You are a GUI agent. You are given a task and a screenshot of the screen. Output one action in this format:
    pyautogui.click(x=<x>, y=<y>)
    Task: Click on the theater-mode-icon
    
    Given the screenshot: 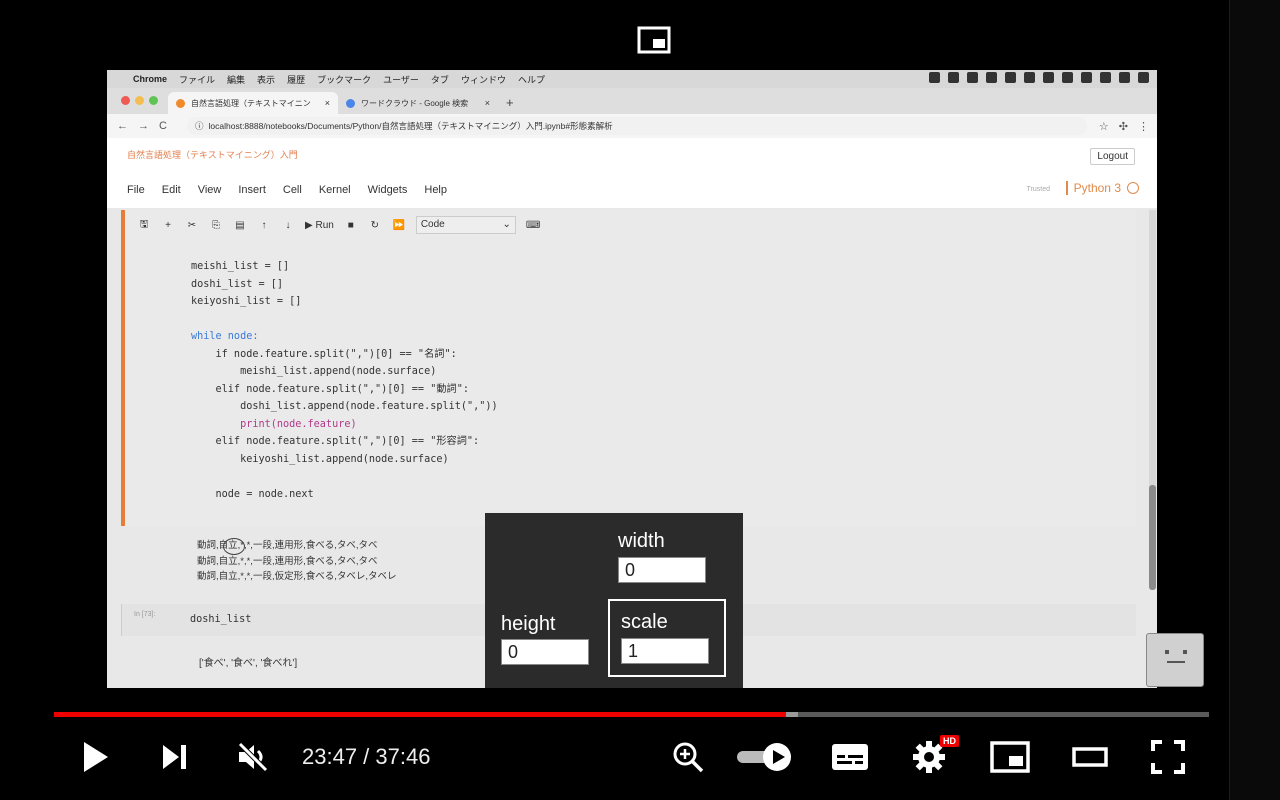 What is the action you would take?
    pyautogui.click(x=1090, y=757)
    